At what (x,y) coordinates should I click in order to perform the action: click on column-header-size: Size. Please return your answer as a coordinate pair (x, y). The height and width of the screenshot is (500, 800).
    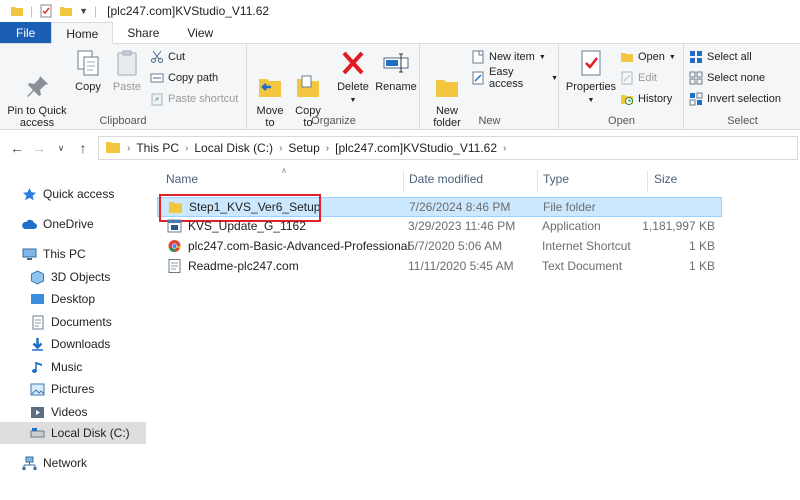
    Looking at the image, I should click on (665, 179).